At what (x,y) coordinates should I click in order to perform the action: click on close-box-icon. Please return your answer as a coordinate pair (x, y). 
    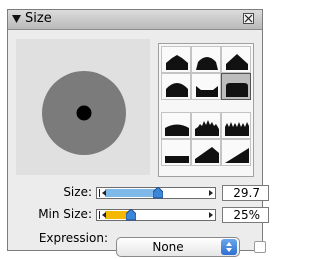
    Looking at the image, I should click on (248, 18).